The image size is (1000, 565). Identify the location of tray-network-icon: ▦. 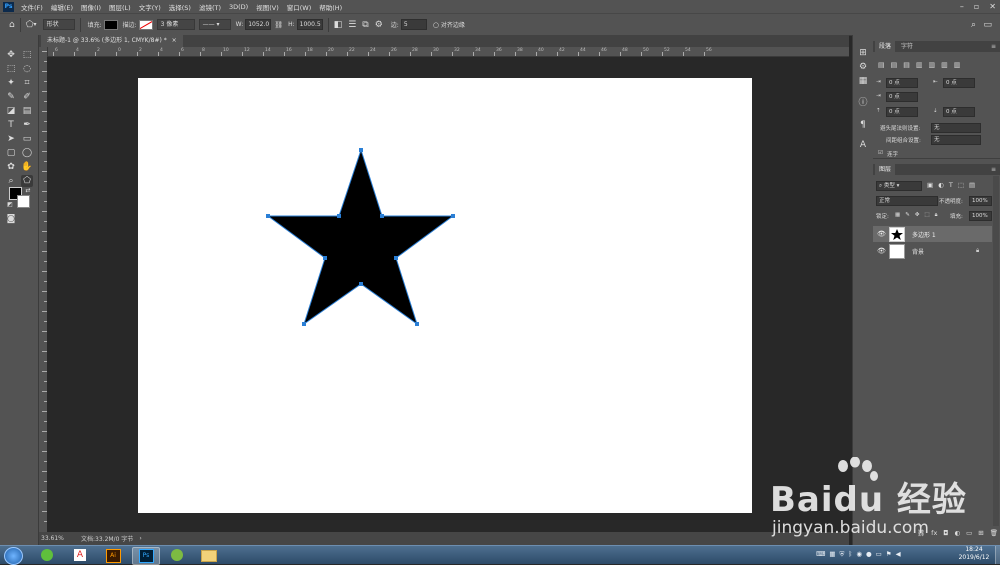
(832, 554).